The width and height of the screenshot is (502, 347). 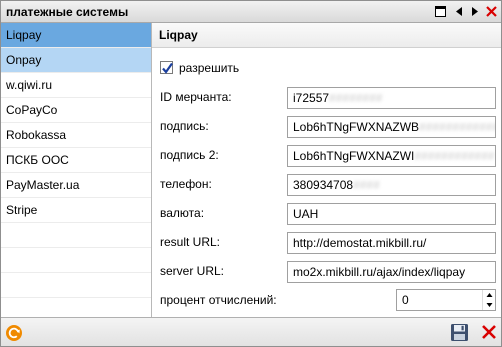 I want to click on list-item: Liqpay, so click(x=76, y=35).